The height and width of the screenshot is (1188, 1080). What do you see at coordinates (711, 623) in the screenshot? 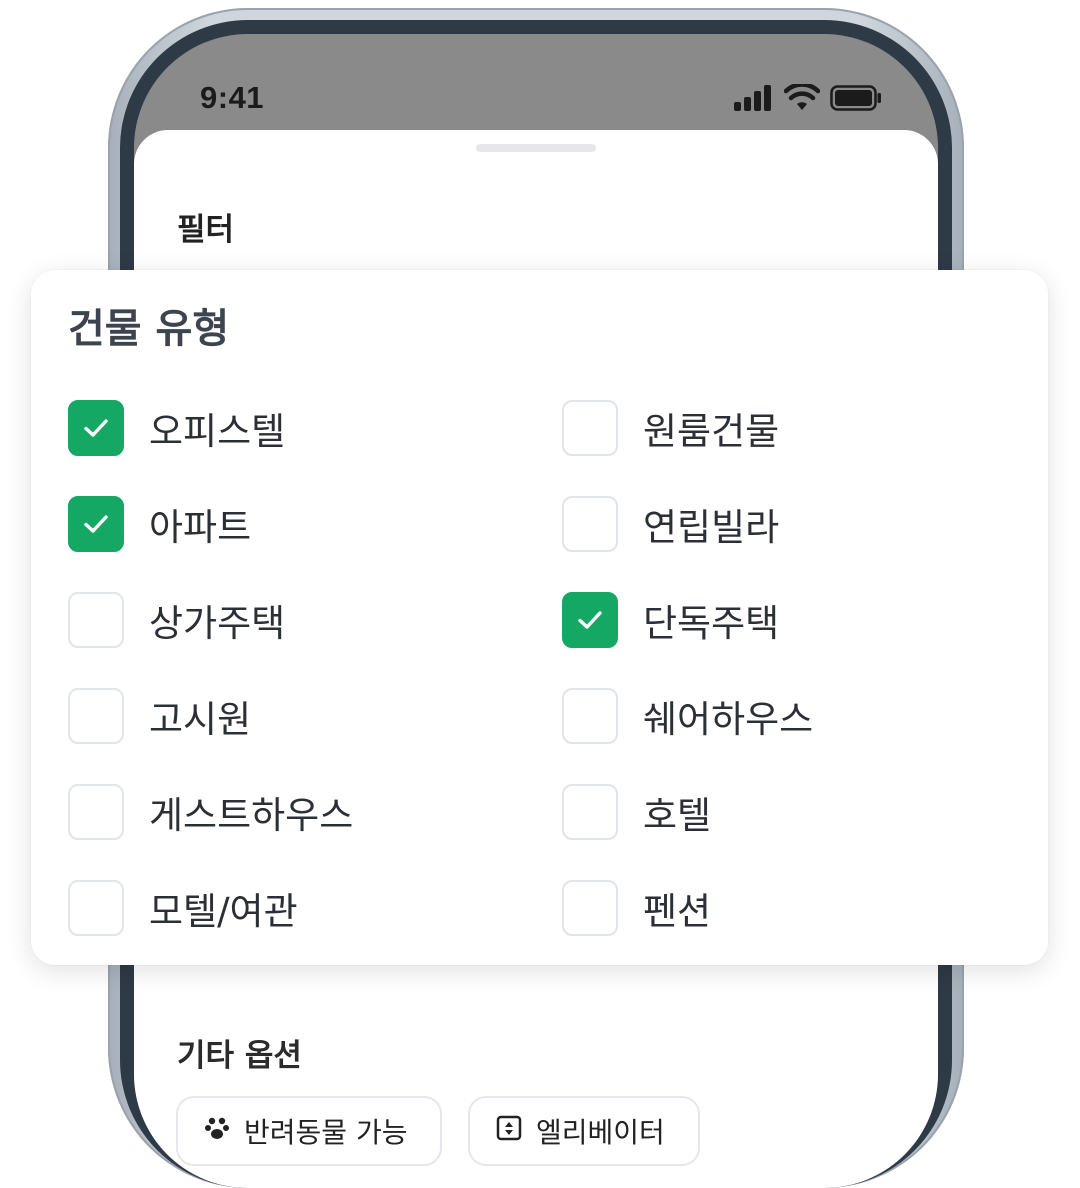
I see `option-label: 단독주택` at bounding box center [711, 623].